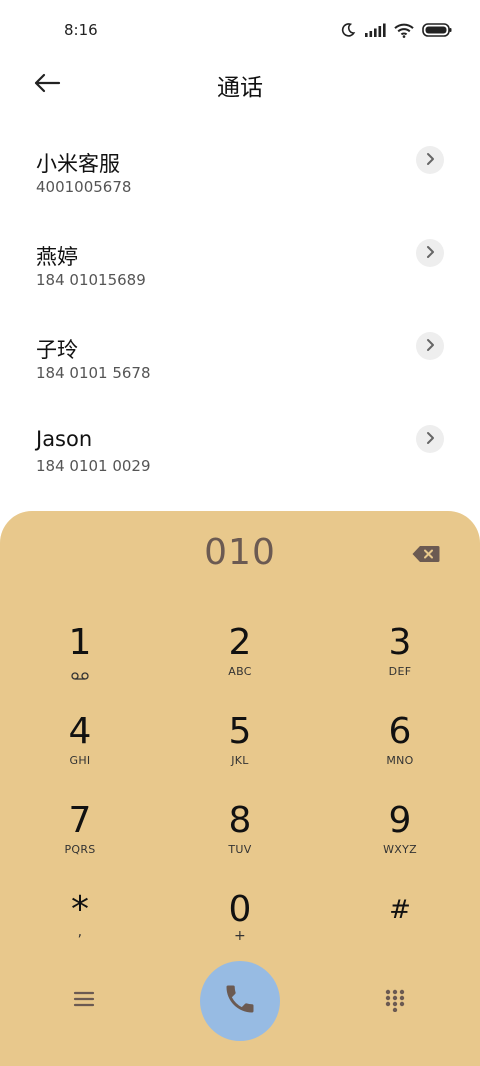 The width and height of the screenshot is (480, 1066). What do you see at coordinates (240, 31) in the screenshot?
I see `status-bar: 8:16` at bounding box center [240, 31].